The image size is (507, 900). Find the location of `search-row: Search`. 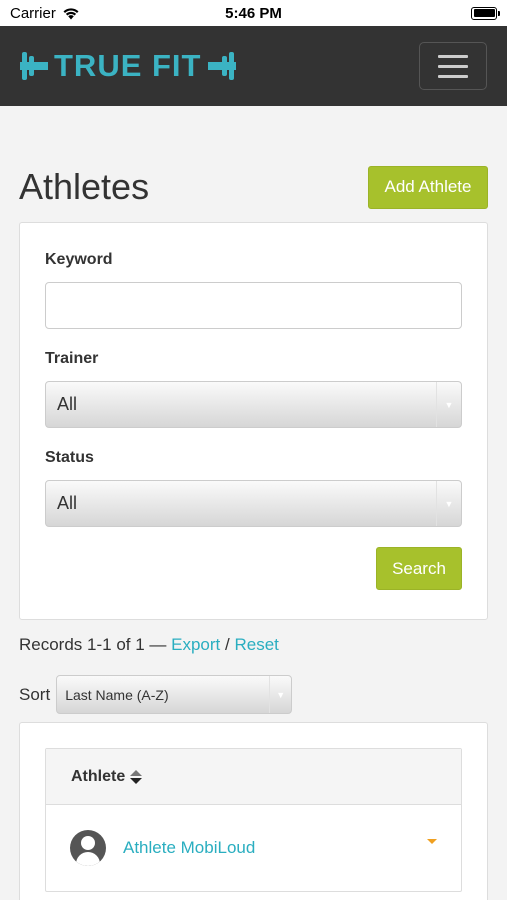

search-row: Search is located at coordinates (253, 568).